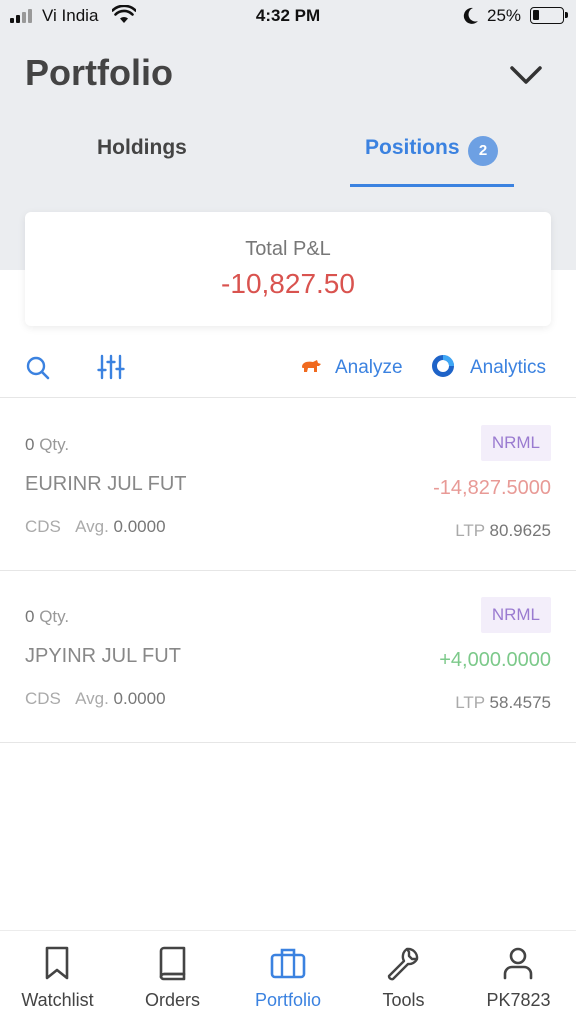 Image resolution: width=576 pixels, height=1024 pixels. Describe the element at coordinates (412, 147) in the screenshot. I see `tab-positions-label: Positions` at that location.